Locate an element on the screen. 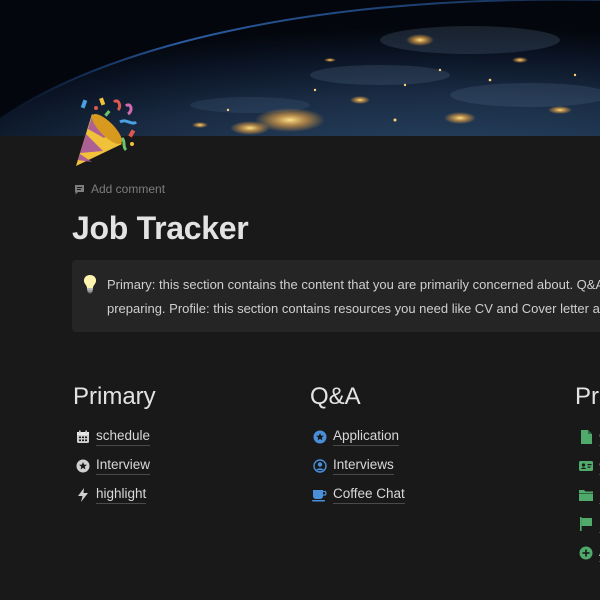  link-label: Interviews is located at coordinates (363, 466).